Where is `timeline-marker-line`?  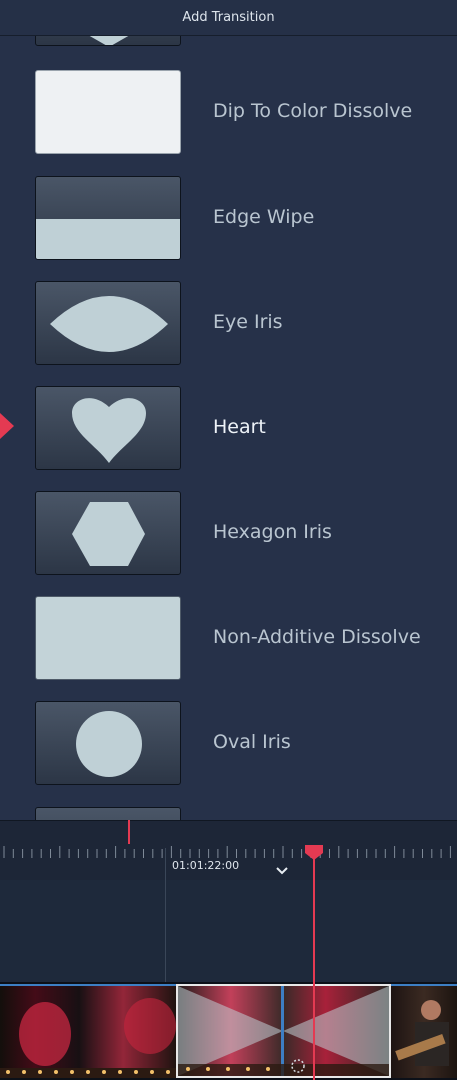
timeline-marker-line is located at coordinates (165, 915).